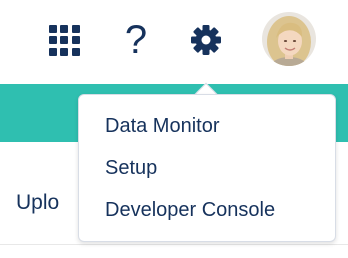  I want to click on user-avatar, so click(289, 39).